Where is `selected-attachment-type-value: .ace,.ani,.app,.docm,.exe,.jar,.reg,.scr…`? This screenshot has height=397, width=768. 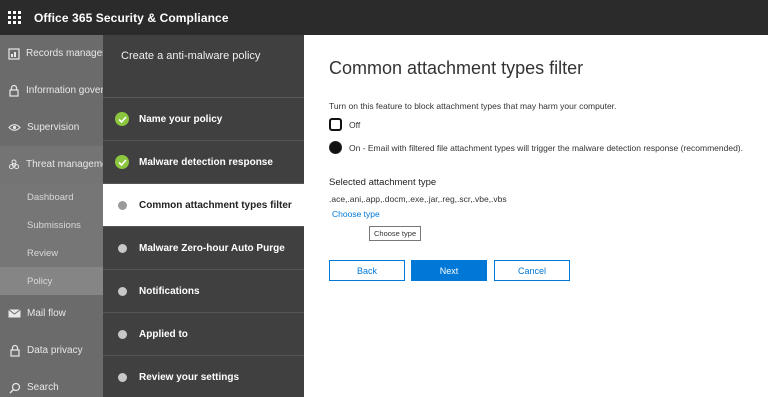
selected-attachment-type-value: .ace,.ani,.app,.docm,.exe,.jar,.reg,.scr… is located at coordinates (418, 199).